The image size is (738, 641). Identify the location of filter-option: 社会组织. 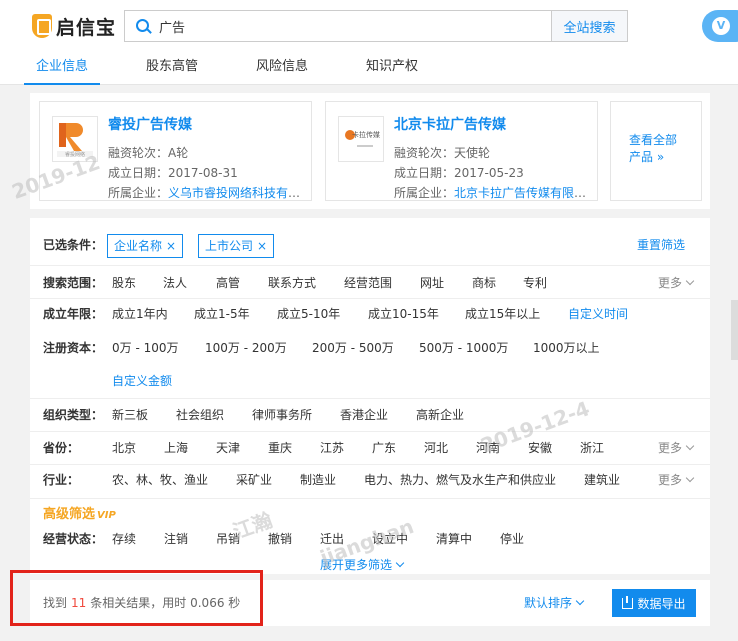
(200, 415).